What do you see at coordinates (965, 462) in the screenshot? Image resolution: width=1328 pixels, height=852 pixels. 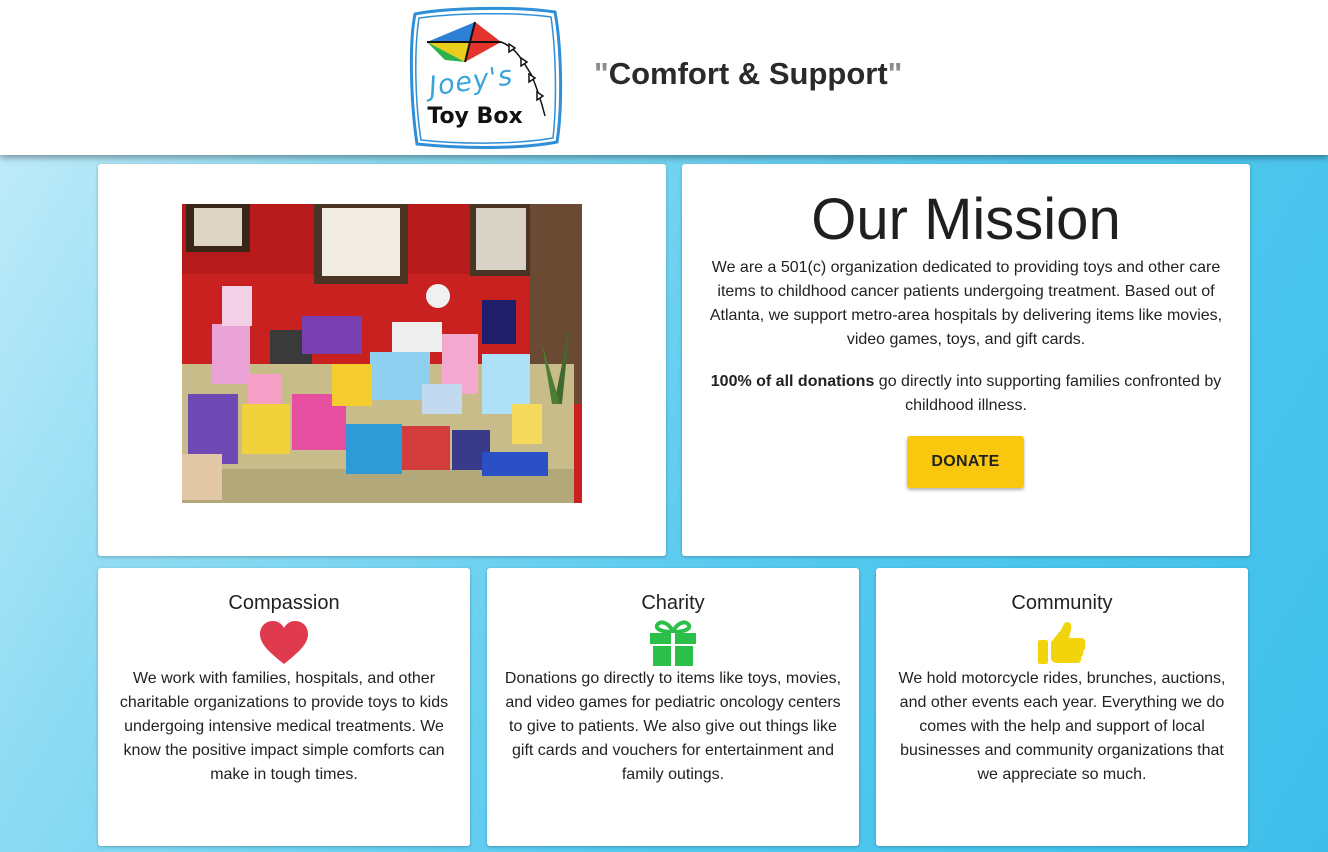 I see `donate-button: DONATE` at bounding box center [965, 462].